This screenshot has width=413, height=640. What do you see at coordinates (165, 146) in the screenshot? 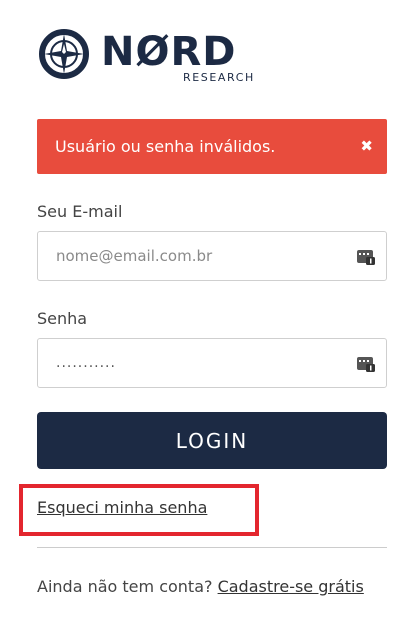
I see `error-message: Usuário ou senha inválidos.` at bounding box center [165, 146].